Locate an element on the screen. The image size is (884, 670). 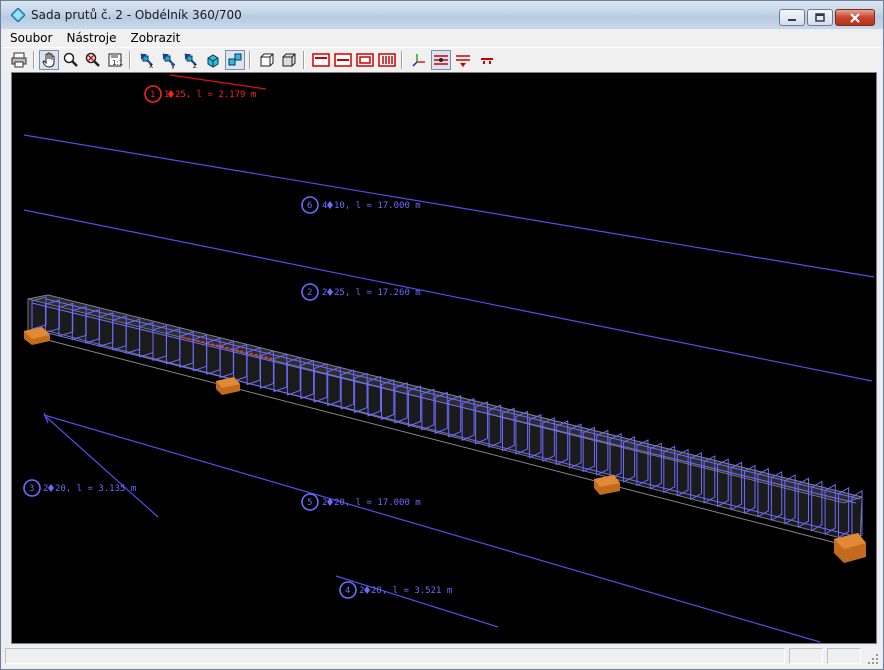
layers-filter-button is located at coordinates (463, 60).